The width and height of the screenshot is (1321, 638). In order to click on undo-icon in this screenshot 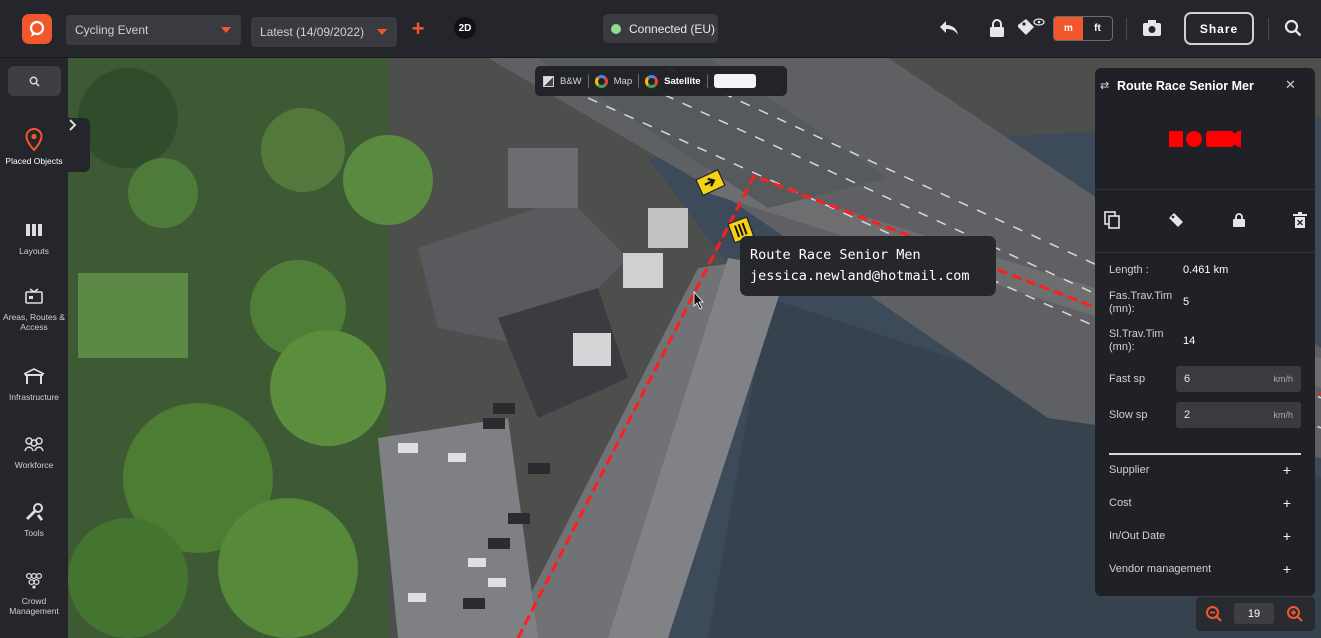, I will do `click(949, 28)`.